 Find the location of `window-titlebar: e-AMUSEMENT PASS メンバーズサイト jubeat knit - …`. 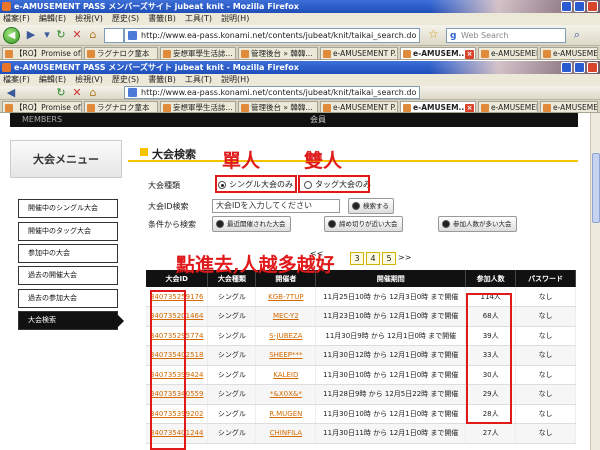

window-titlebar: e-AMUSEMENT PASS メンバーズサイト jubeat knit - … is located at coordinates (300, 6).